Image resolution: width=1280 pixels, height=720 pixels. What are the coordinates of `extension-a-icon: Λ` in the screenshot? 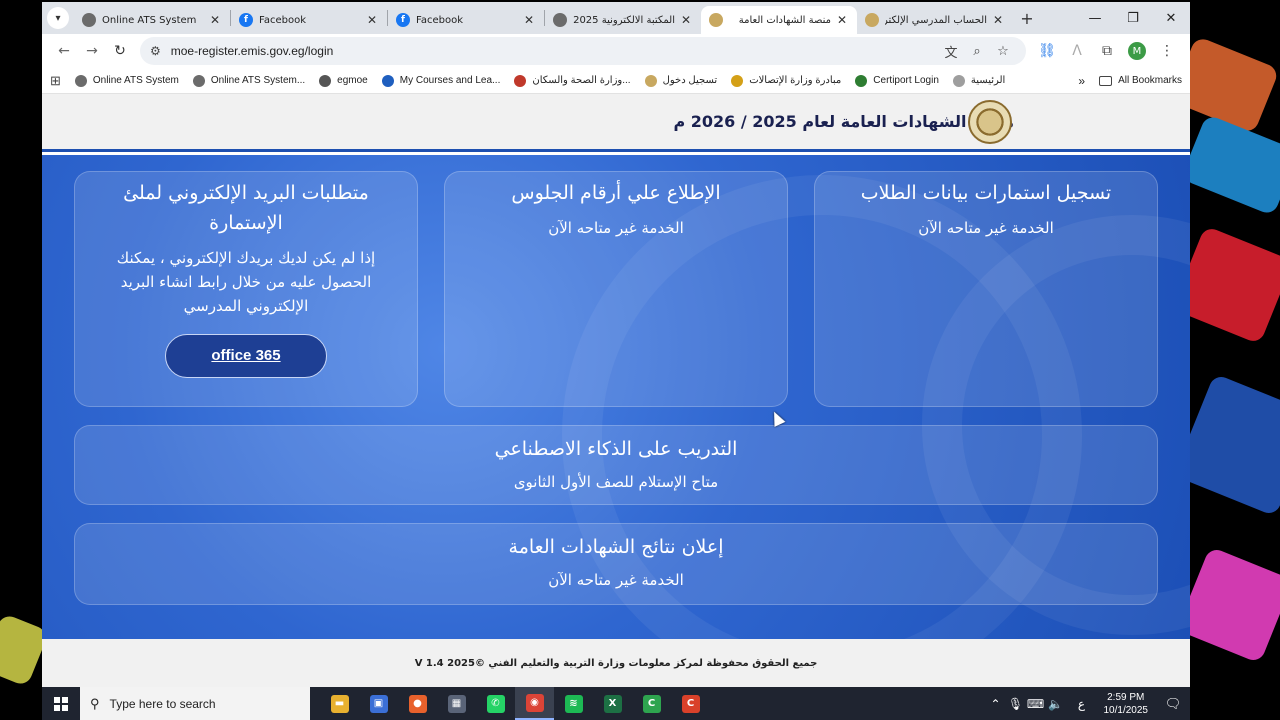 It's located at (1077, 51).